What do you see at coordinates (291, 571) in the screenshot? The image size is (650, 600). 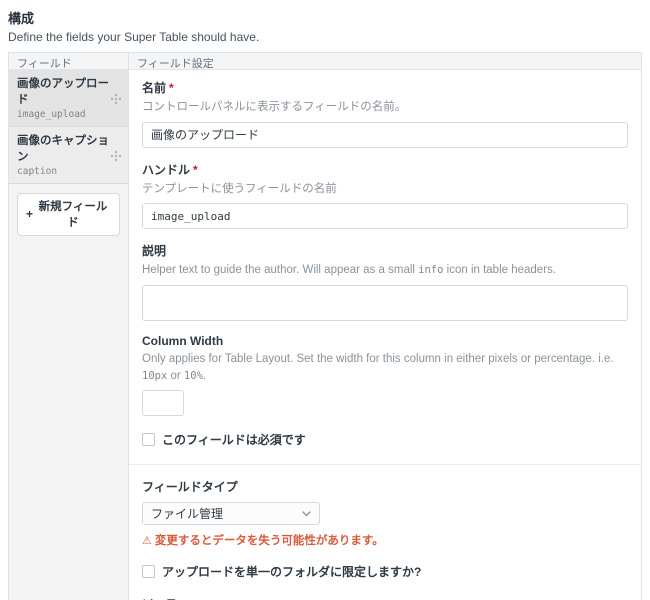 I see `single-folder-checkbox-label: アップロードを単一のフォルダに限定しますか?` at bounding box center [291, 571].